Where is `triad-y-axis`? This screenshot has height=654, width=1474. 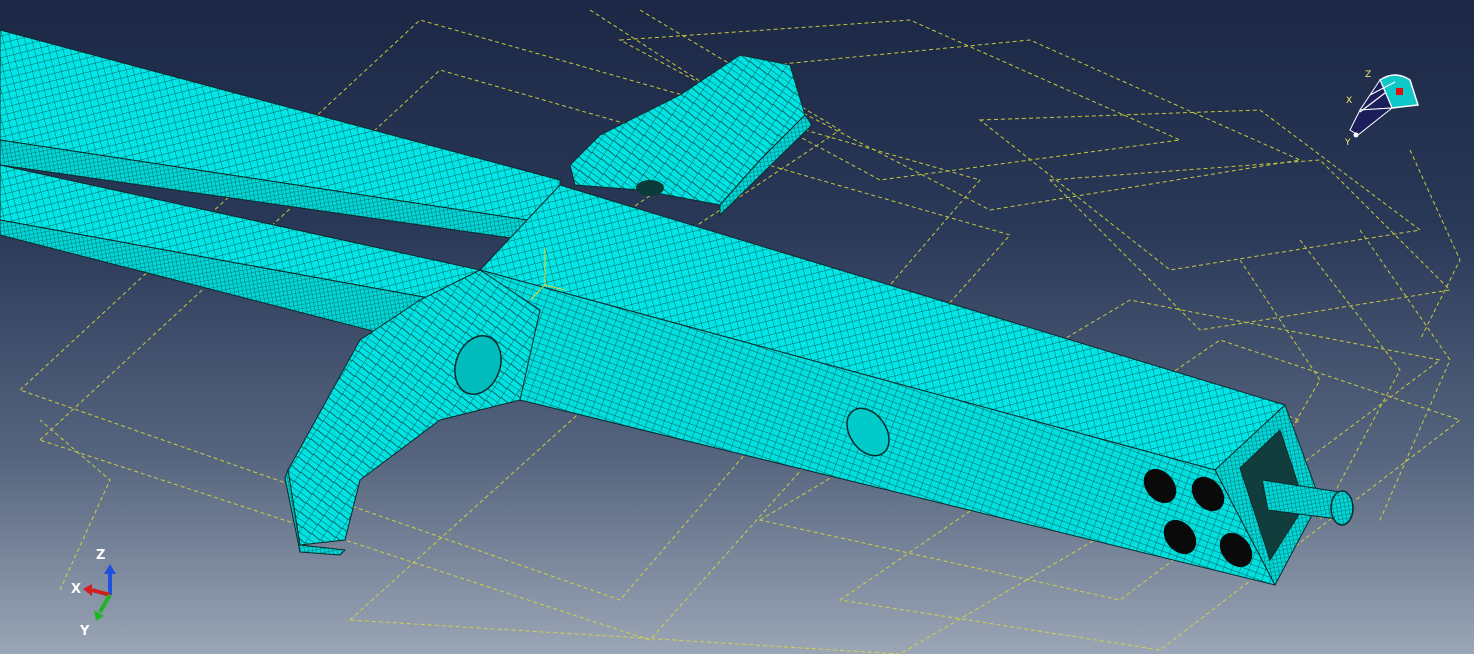 triad-y-axis is located at coordinates (105, 603).